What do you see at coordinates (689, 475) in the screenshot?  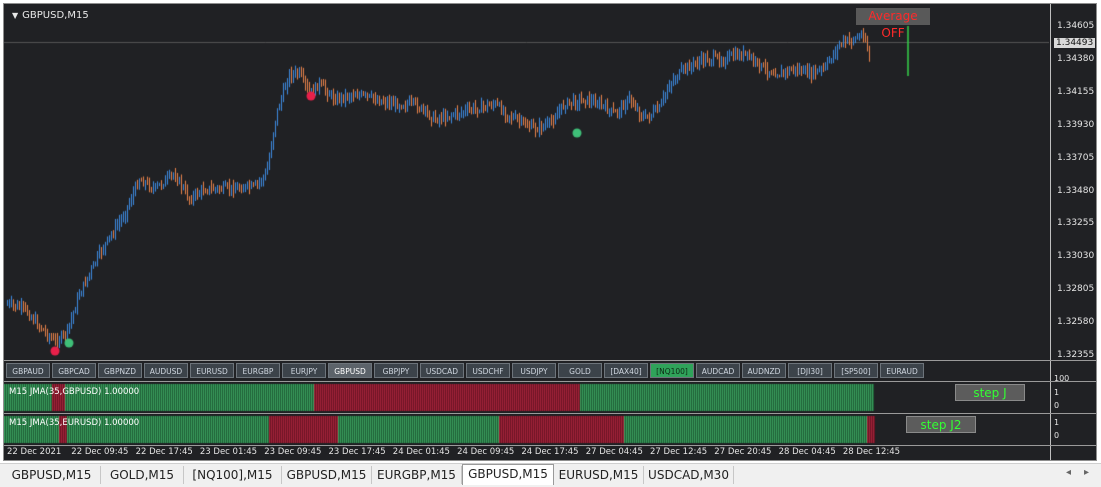 I see `tab-7: USDCAD,M30` at bounding box center [689, 475].